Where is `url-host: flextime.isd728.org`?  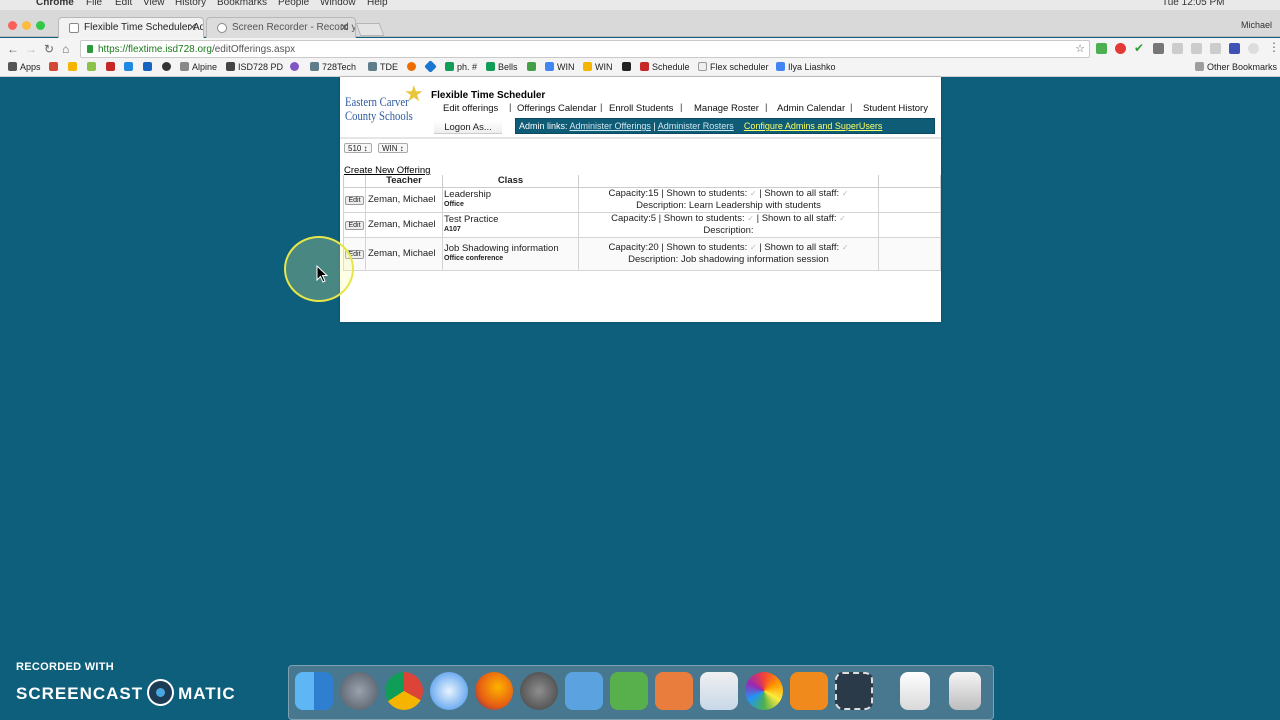
url-host: flextime.isd728.org is located at coordinates (170, 49).